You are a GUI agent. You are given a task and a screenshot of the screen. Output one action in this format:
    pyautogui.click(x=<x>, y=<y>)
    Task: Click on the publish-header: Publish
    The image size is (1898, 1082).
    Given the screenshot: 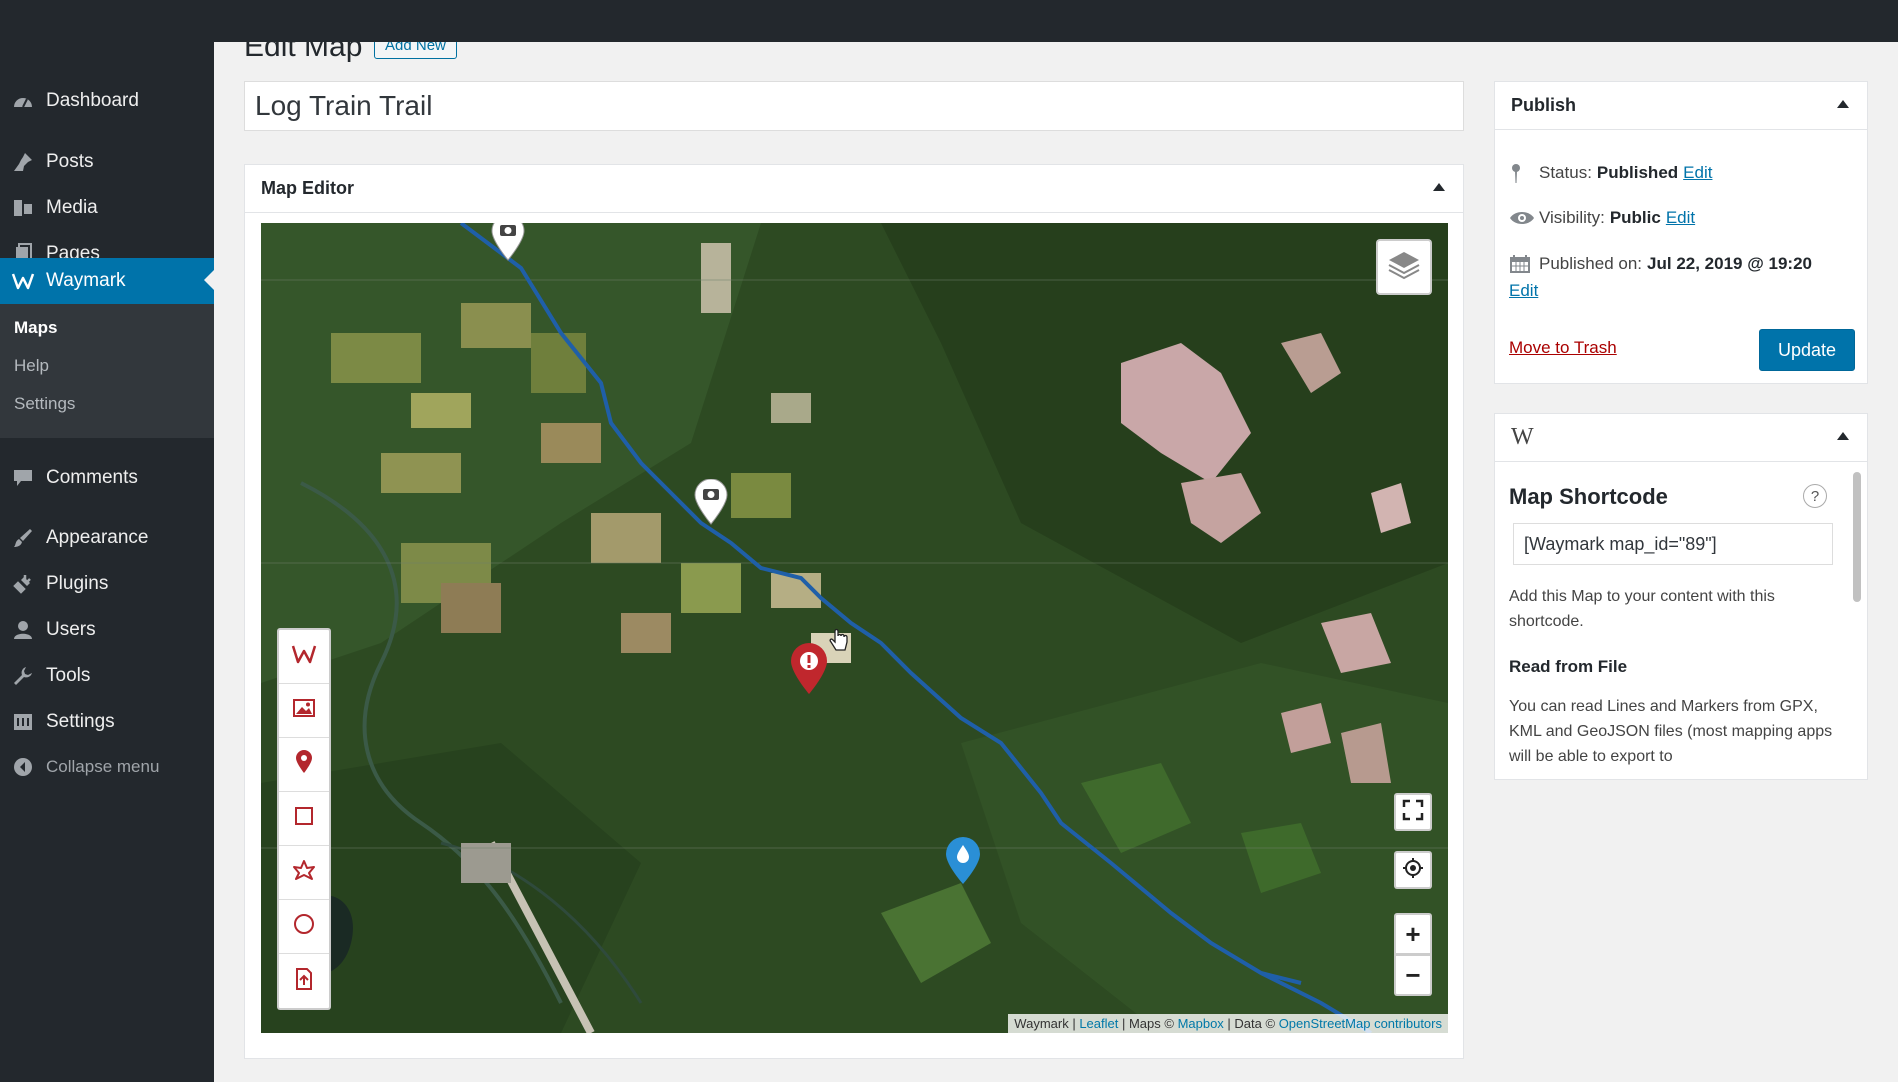 What is the action you would take?
    pyautogui.click(x=1681, y=106)
    